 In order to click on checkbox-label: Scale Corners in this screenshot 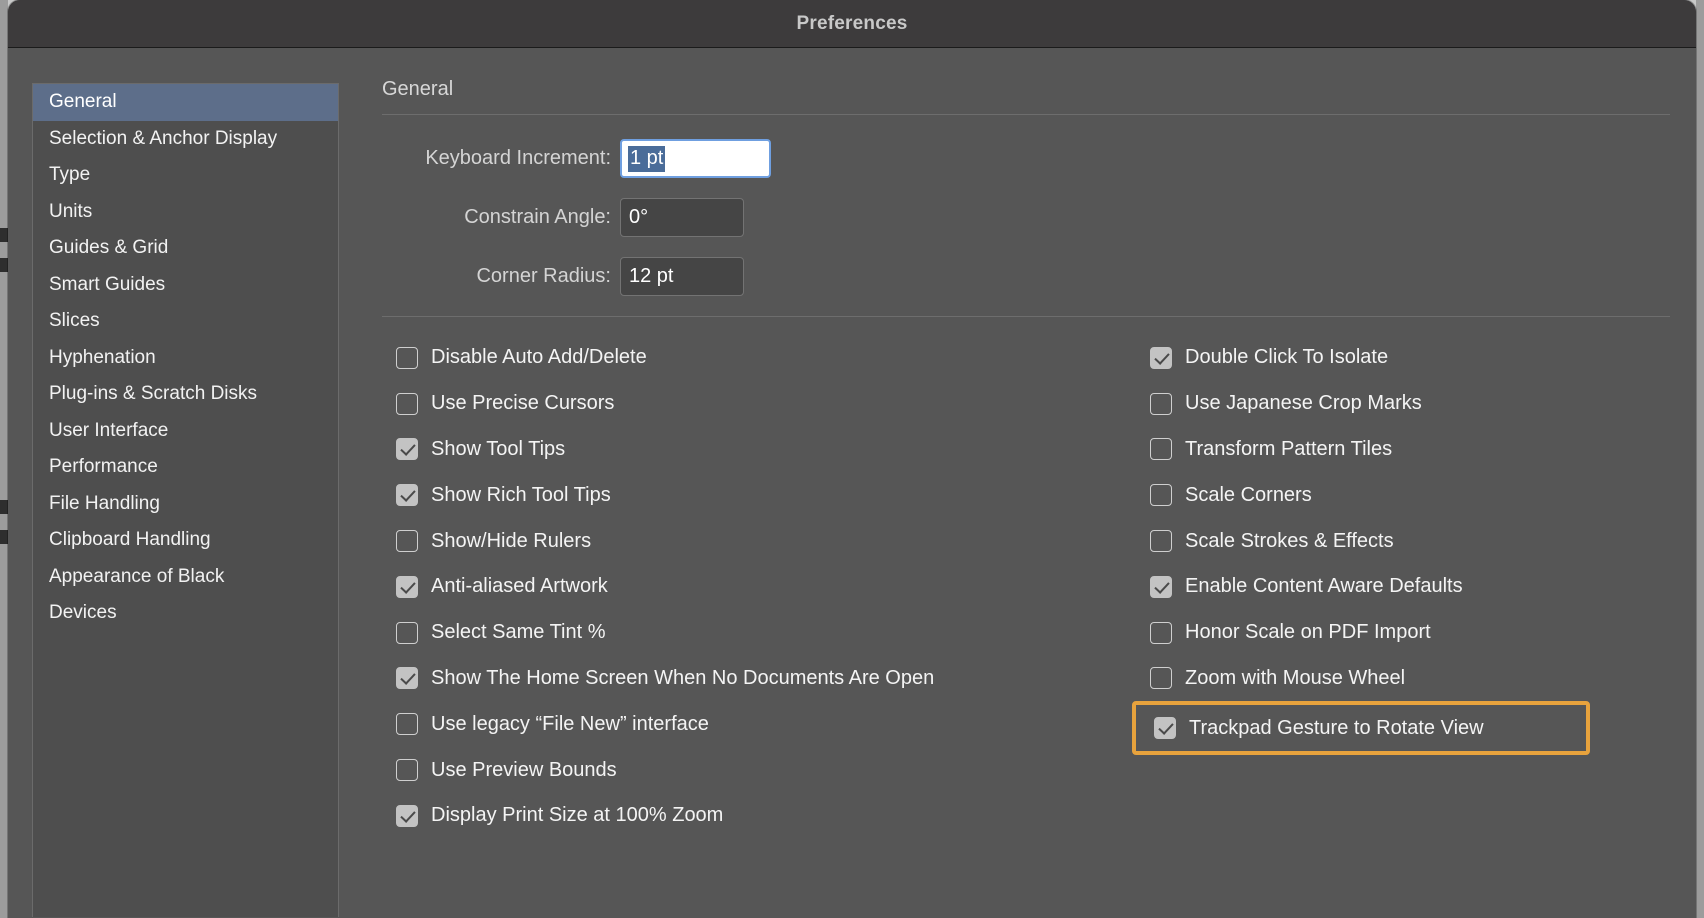, I will do `click(1248, 494)`.